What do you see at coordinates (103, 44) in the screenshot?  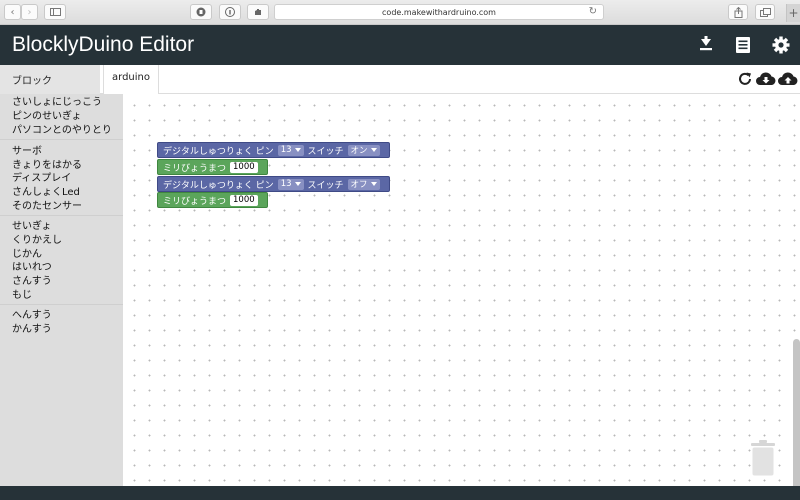 I see `app-title: BlocklyDuino Editor` at bounding box center [103, 44].